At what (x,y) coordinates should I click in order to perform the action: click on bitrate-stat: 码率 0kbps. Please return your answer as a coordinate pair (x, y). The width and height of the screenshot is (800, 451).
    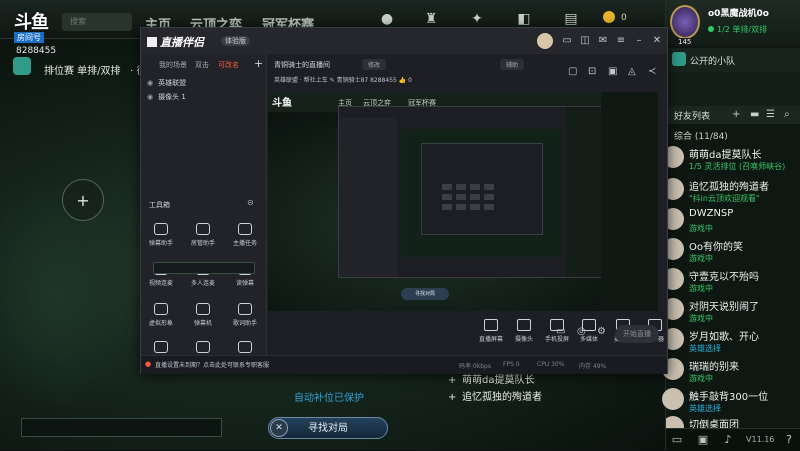
    Looking at the image, I should click on (475, 366).